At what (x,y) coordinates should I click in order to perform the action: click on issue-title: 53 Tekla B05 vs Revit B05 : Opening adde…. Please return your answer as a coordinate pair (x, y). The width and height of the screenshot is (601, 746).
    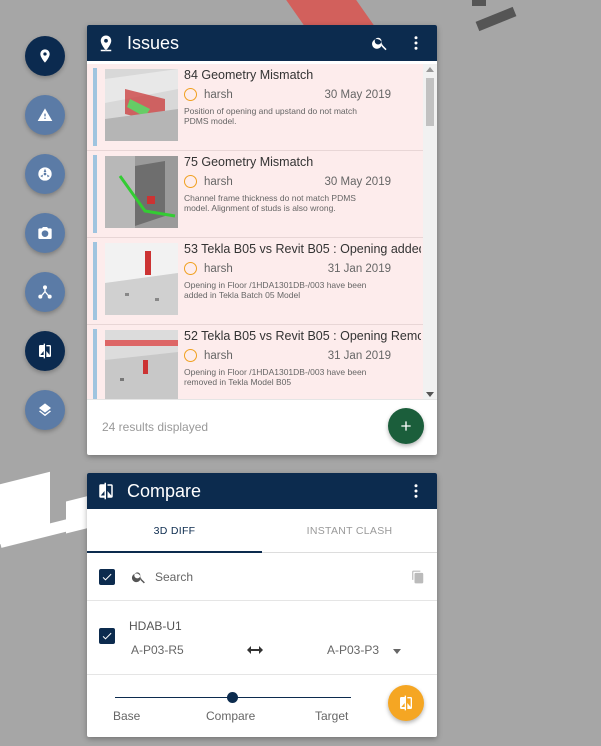
    Looking at the image, I should click on (302, 249).